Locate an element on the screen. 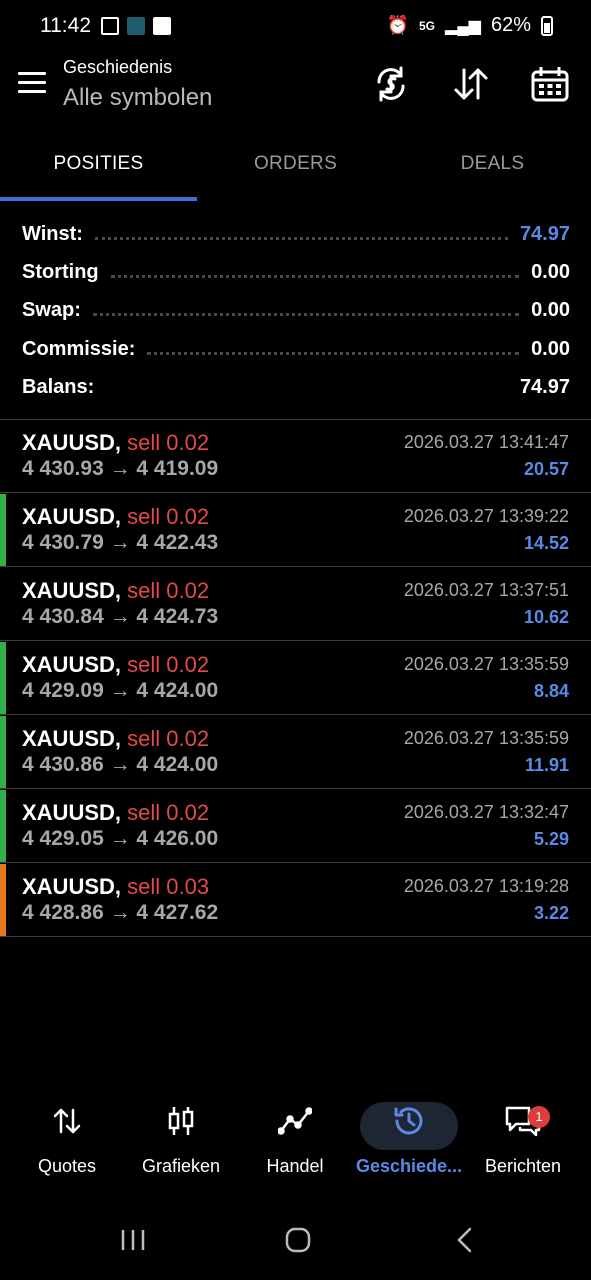 The width and height of the screenshot is (591, 1280). recent-apps-button is located at coordinates (133, 1245).